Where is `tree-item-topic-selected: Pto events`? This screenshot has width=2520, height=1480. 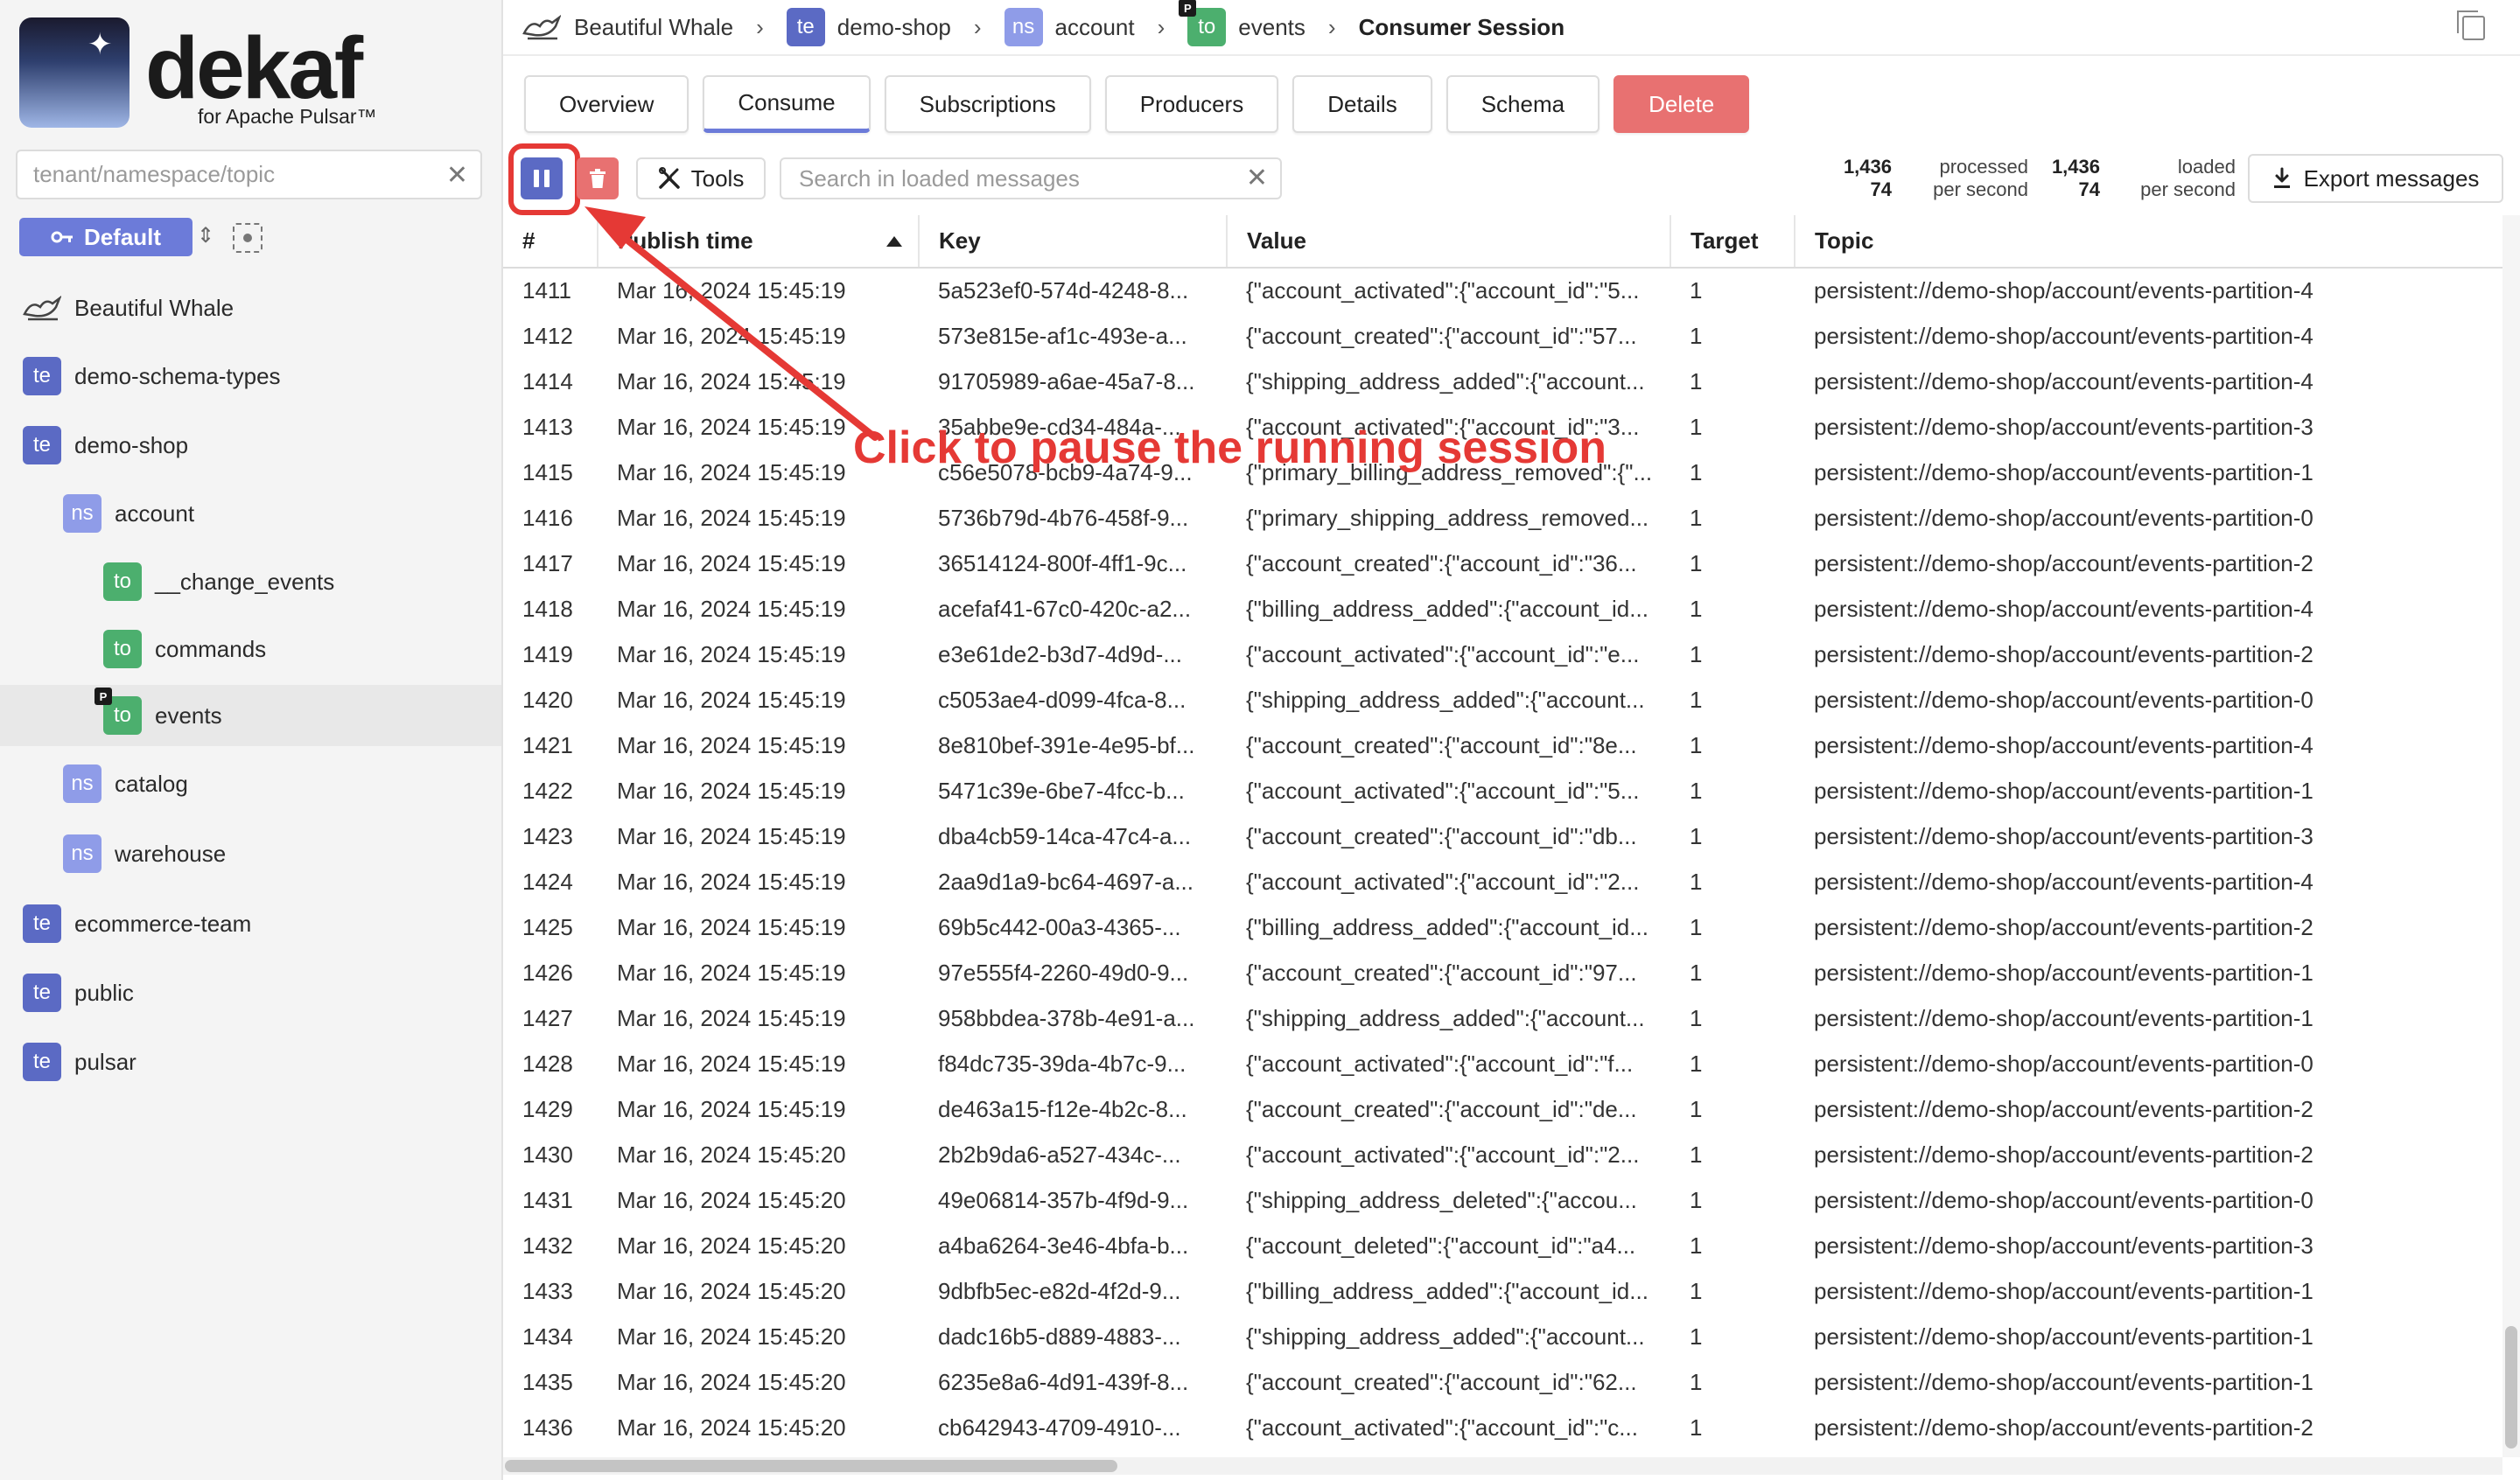
tree-item-topic-selected: Pto events is located at coordinates (250, 715).